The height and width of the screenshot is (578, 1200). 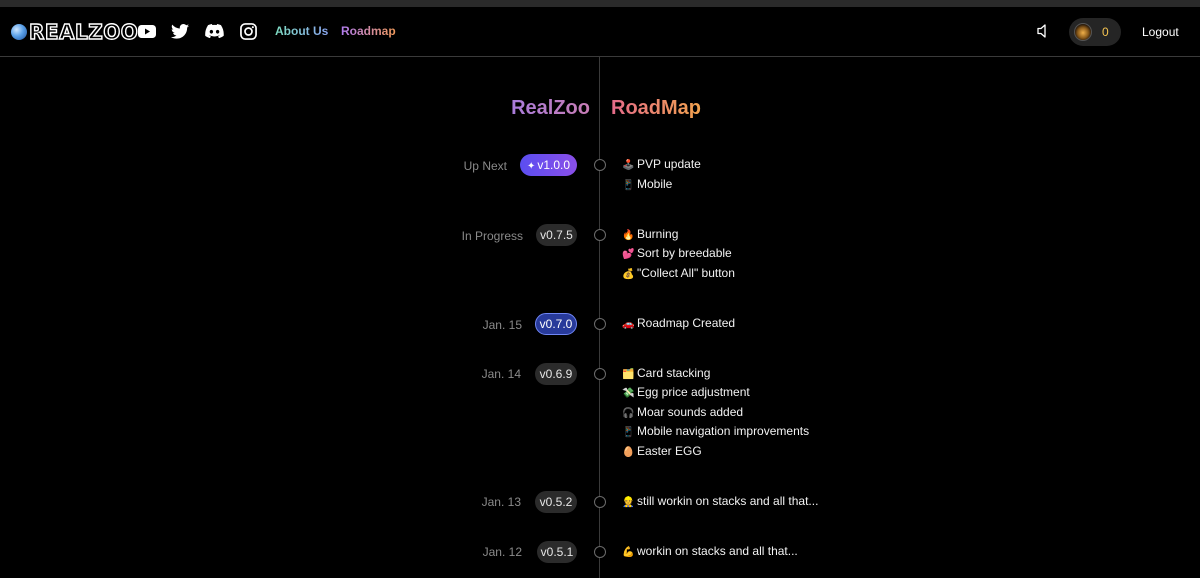 I want to click on page-title-left: RealZoo, so click(x=545, y=108).